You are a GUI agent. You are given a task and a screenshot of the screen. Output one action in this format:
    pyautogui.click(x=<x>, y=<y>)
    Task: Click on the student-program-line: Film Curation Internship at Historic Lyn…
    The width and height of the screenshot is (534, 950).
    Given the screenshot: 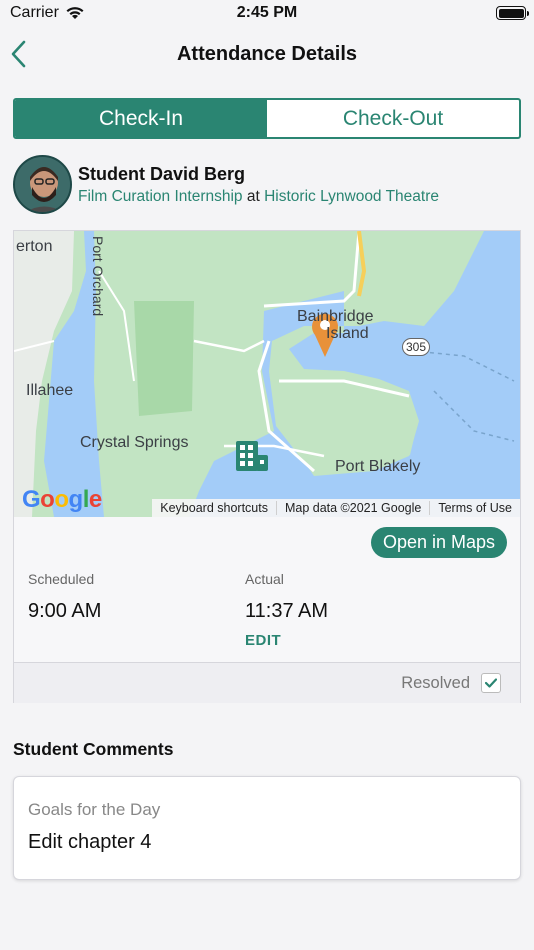 What is the action you would take?
    pyautogui.click(x=258, y=197)
    